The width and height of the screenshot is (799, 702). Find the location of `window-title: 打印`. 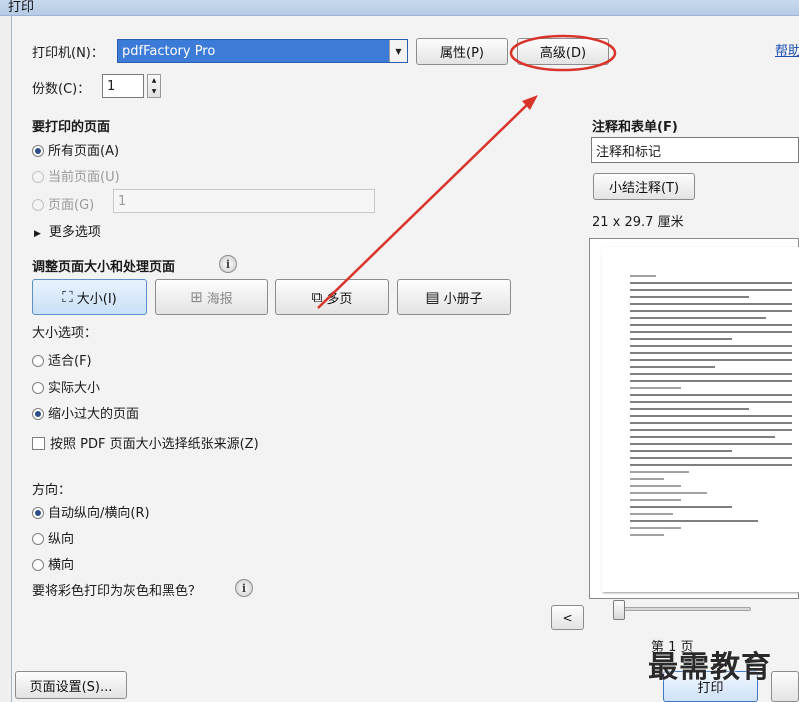

window-title: 打印 is located at coordinates (21, 7).